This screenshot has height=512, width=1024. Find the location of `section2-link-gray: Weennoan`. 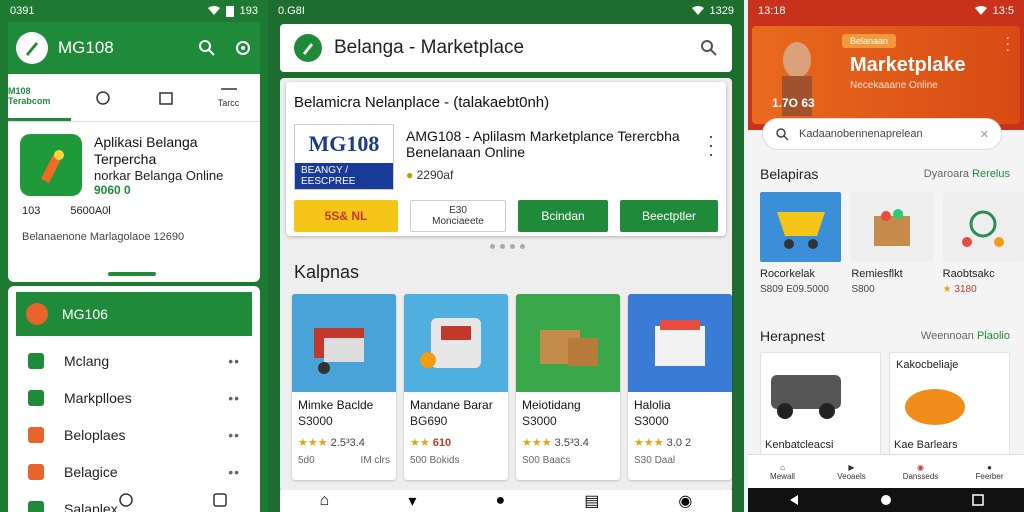

section2-link-gray: Weennoan is located at coordinates (947, 336).